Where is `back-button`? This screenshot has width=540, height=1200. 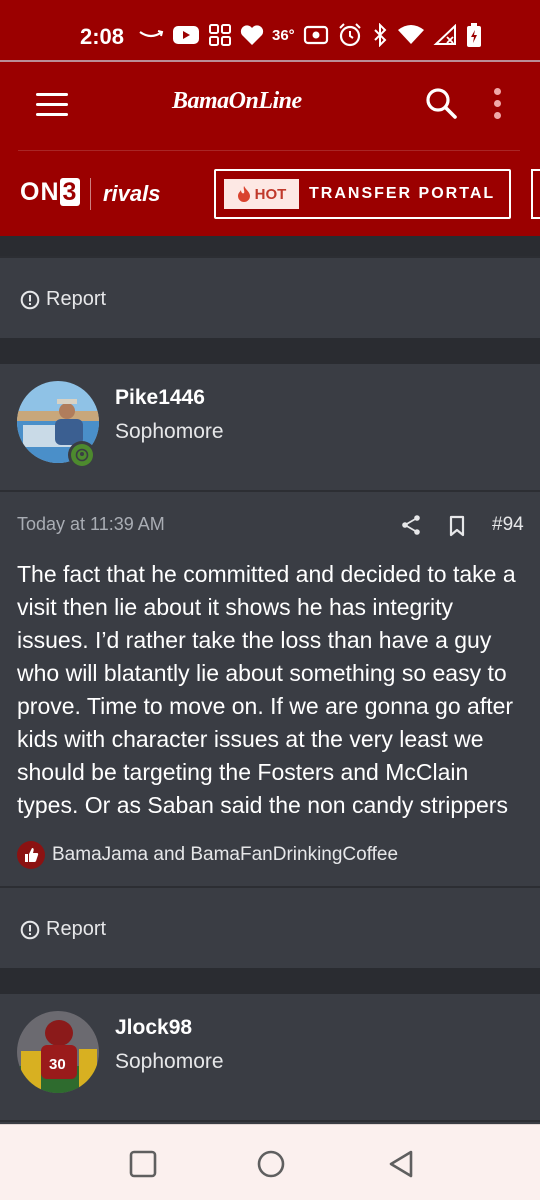 back-button is located at coordinates (401, 1164).